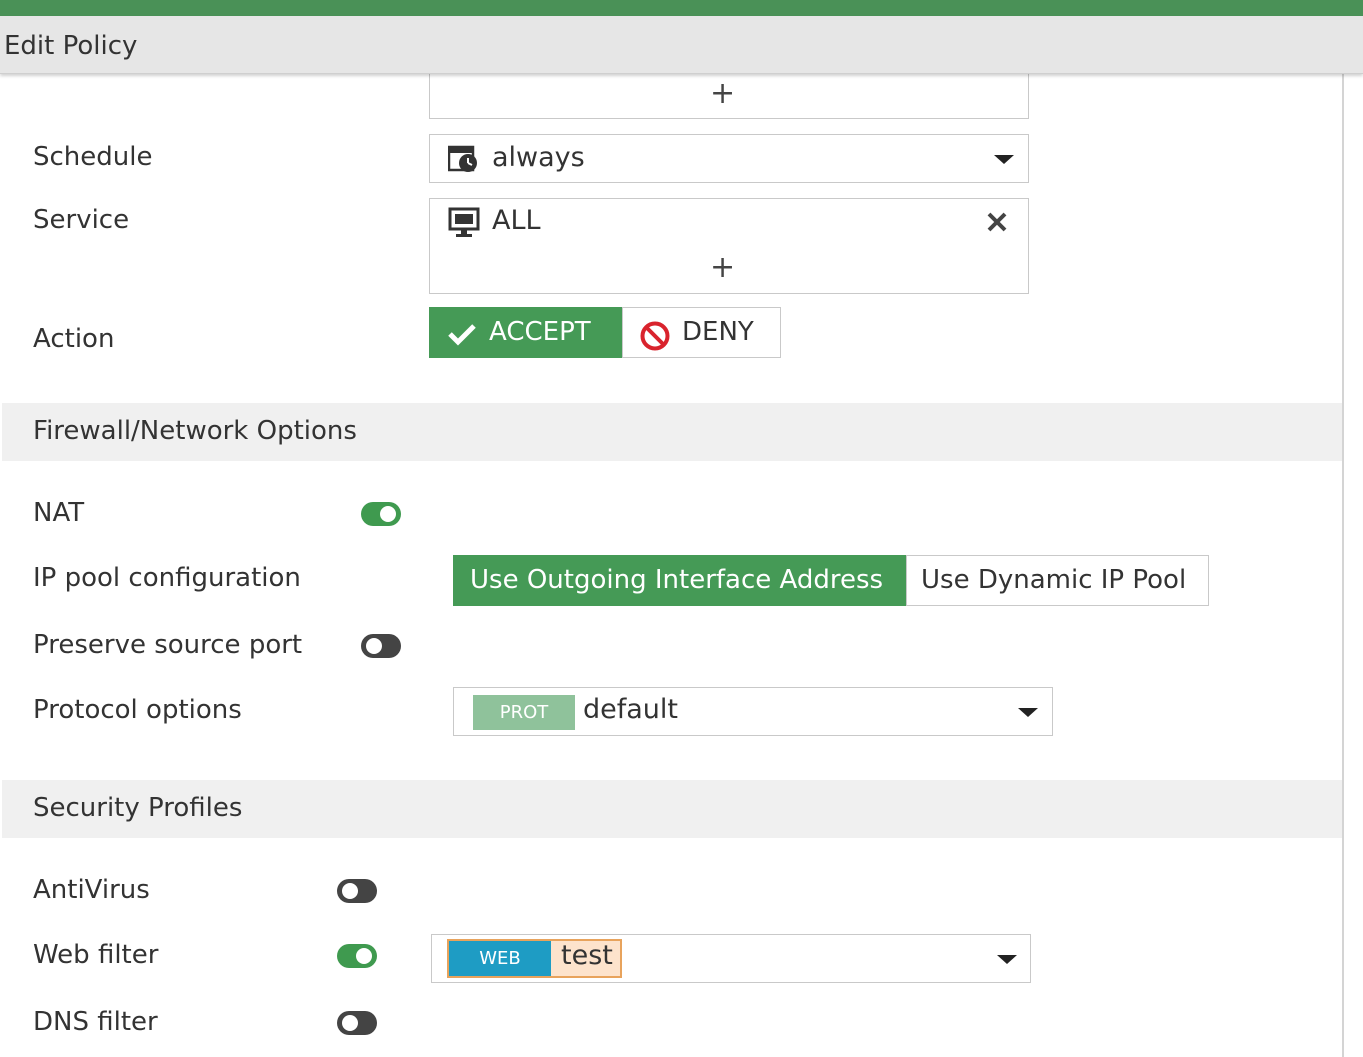  I want to click on accept-label: ACCEPT, so click(540, 332).